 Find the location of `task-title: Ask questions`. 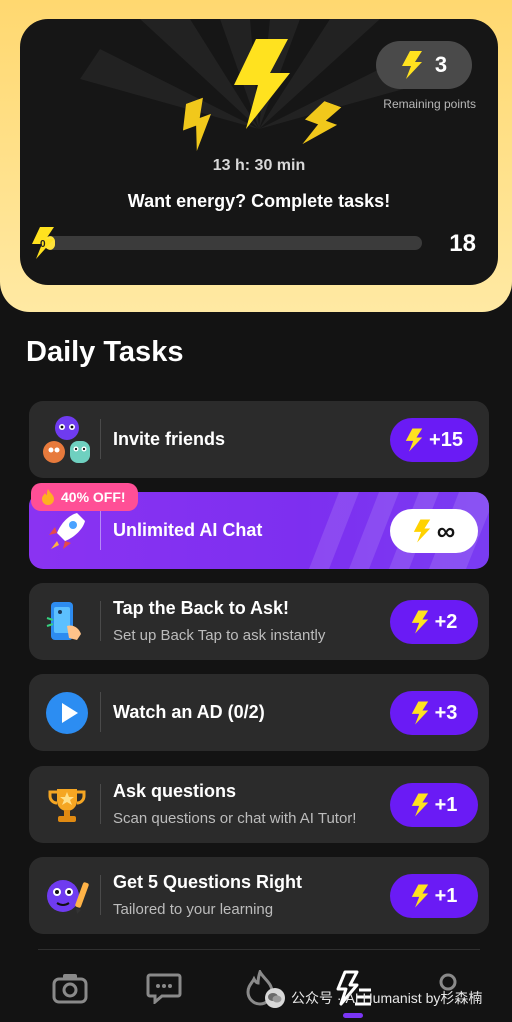

task-title: Ask questions is located at coordinates (175, 791).